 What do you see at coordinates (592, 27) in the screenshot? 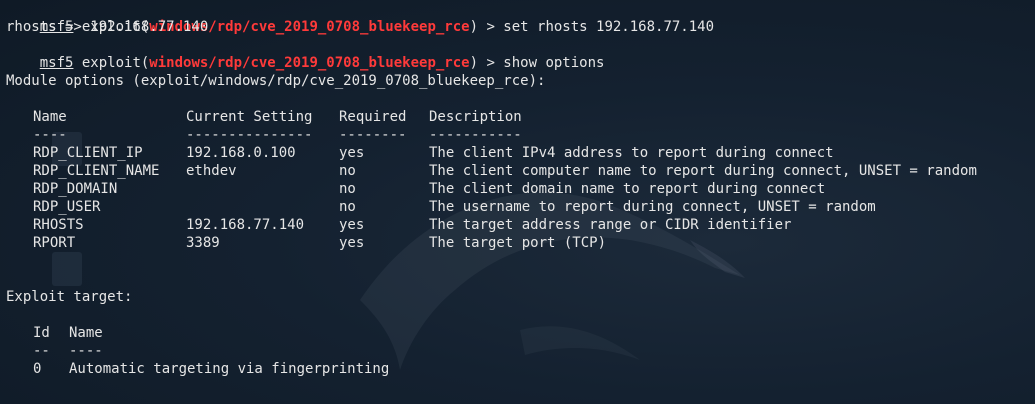
I see `command-text: ) > set rhosts 192.168.77.140` at bounding box center [592, 27].